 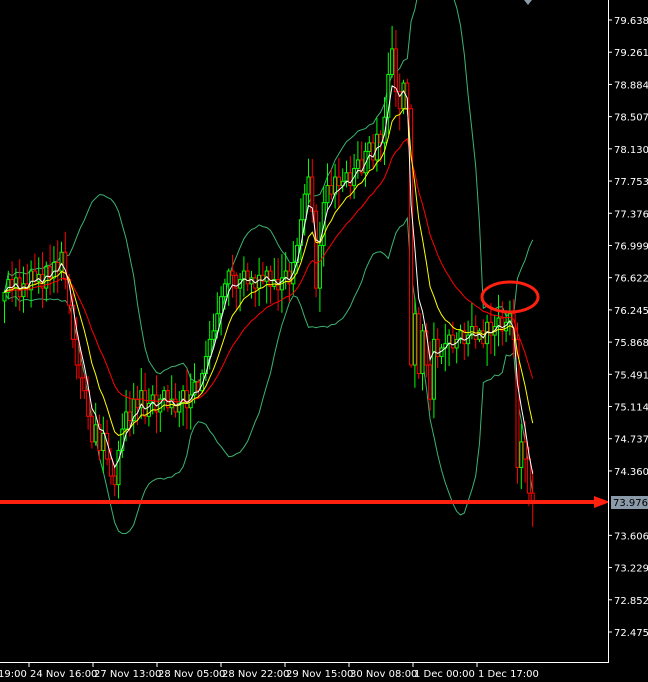 What do you see at coordinates (631, 214) in the screenshot?
I see `y-tick-label: 77.376` at bounding box center [631, 214].